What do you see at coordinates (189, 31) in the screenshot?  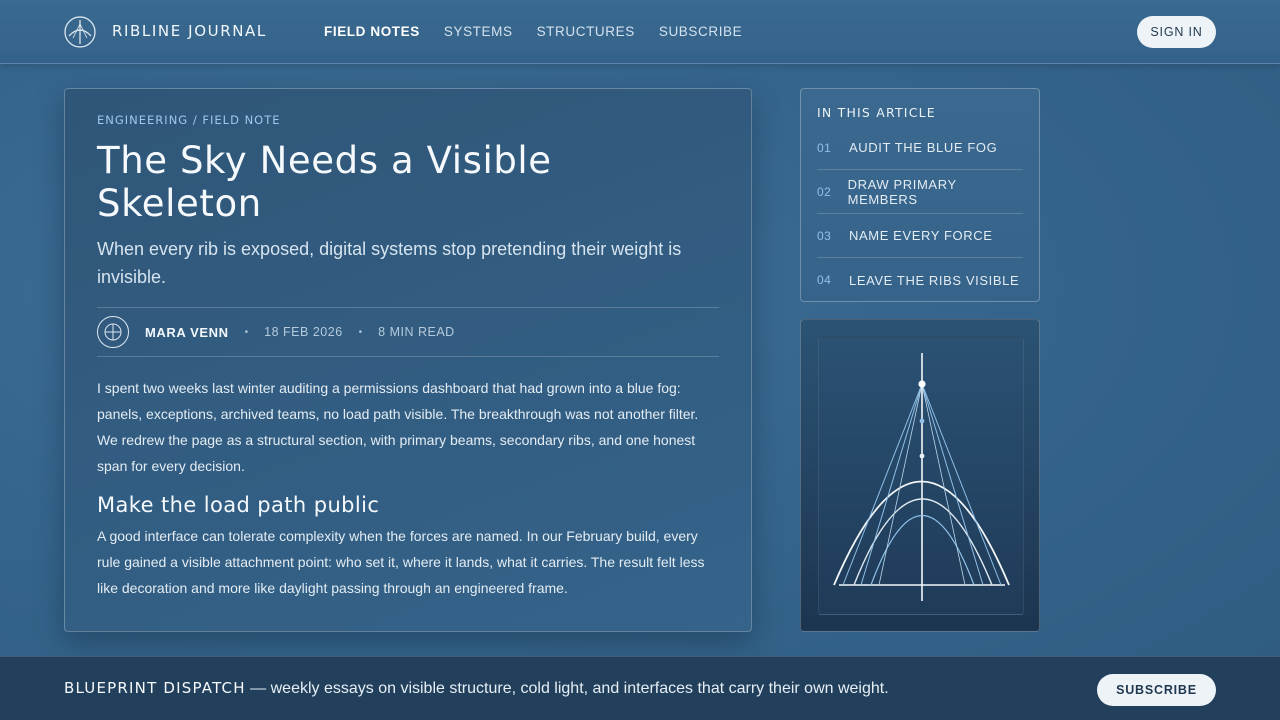 I see `brand-name: RIBLINE JOURNAL` at bounding box center [189, 31].